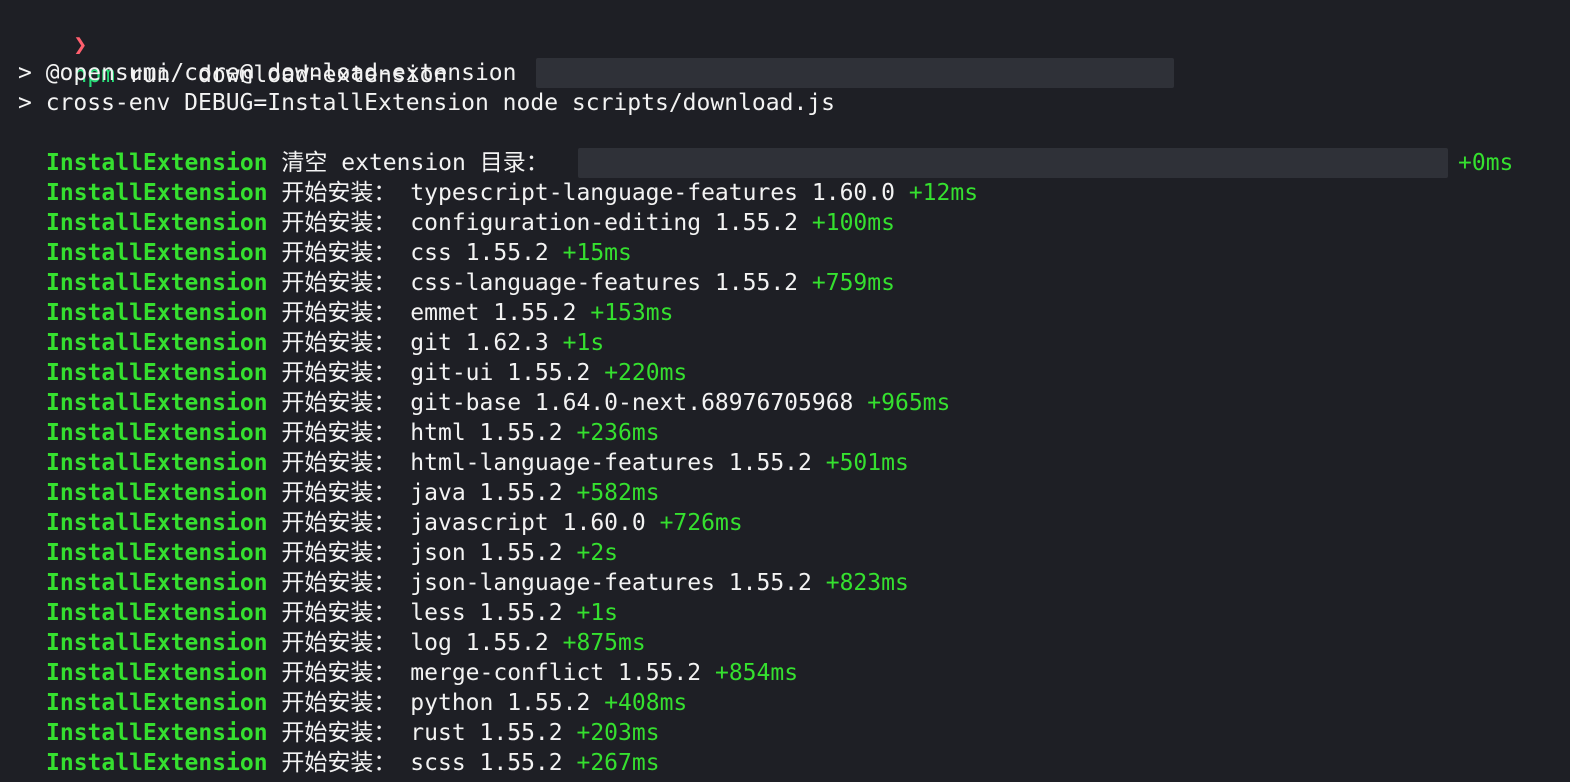 This screenshot has height=782, width=1570. Describe the element at coordinates (438, 613) in the screenshot. I see `extension-name: less` at that location.